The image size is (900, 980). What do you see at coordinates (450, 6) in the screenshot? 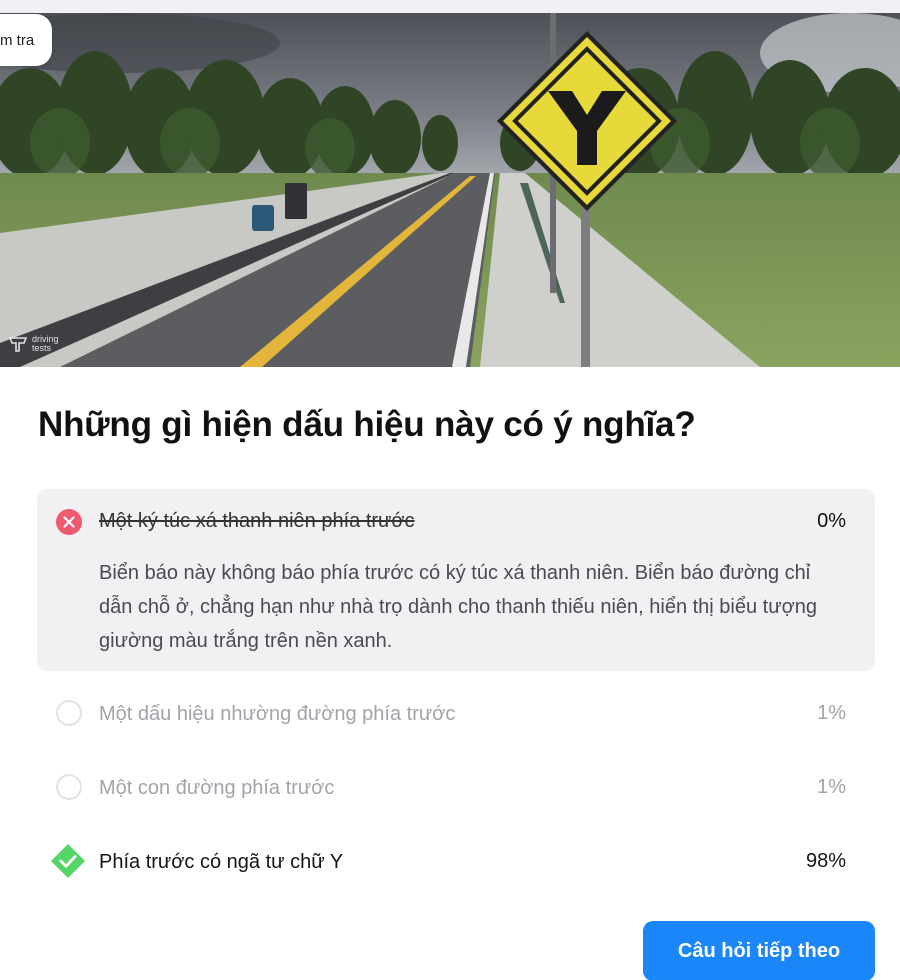
I see `top-strip` at bounding box center [450, 6].